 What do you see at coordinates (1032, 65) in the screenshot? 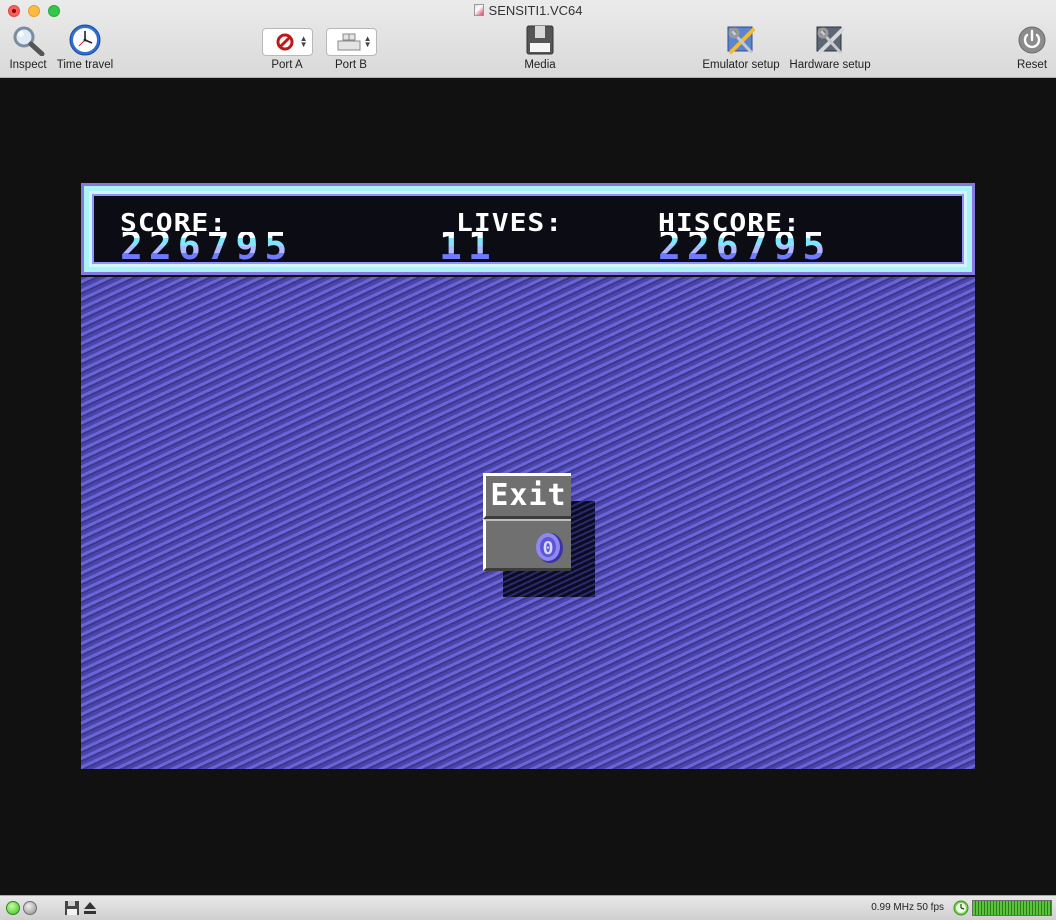
I see `reset-label: Reset` at bounding box center [1032, 65].